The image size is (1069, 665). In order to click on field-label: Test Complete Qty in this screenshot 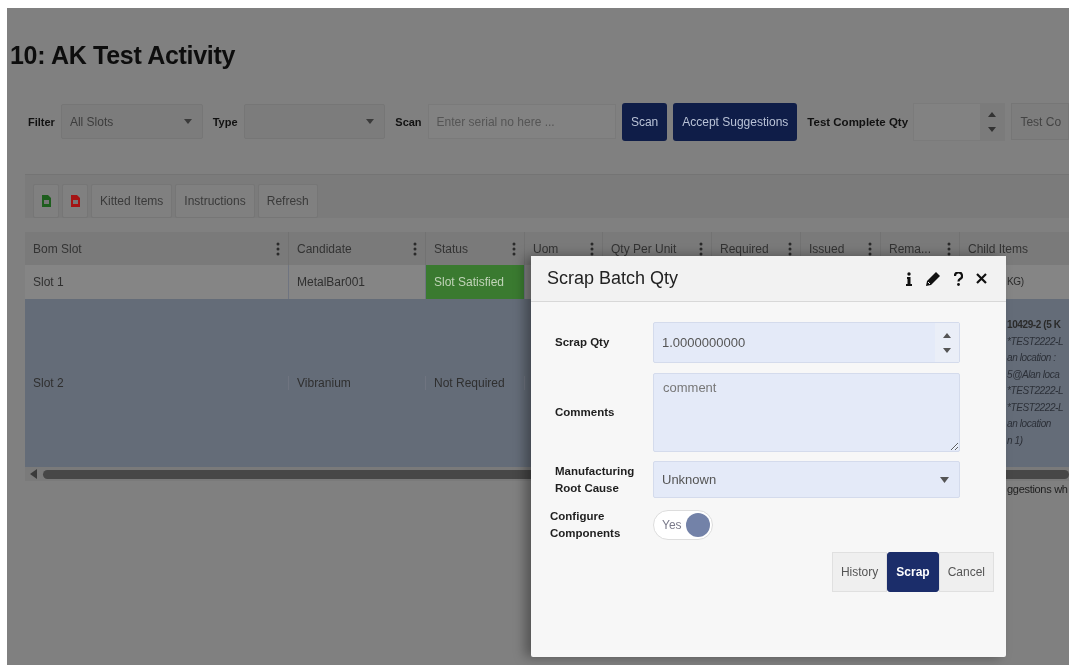, I will do `click(858, 121)`.